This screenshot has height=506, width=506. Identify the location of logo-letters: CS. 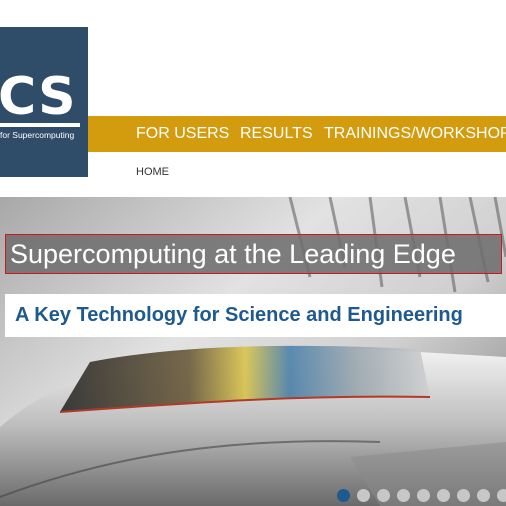
(38, 97).